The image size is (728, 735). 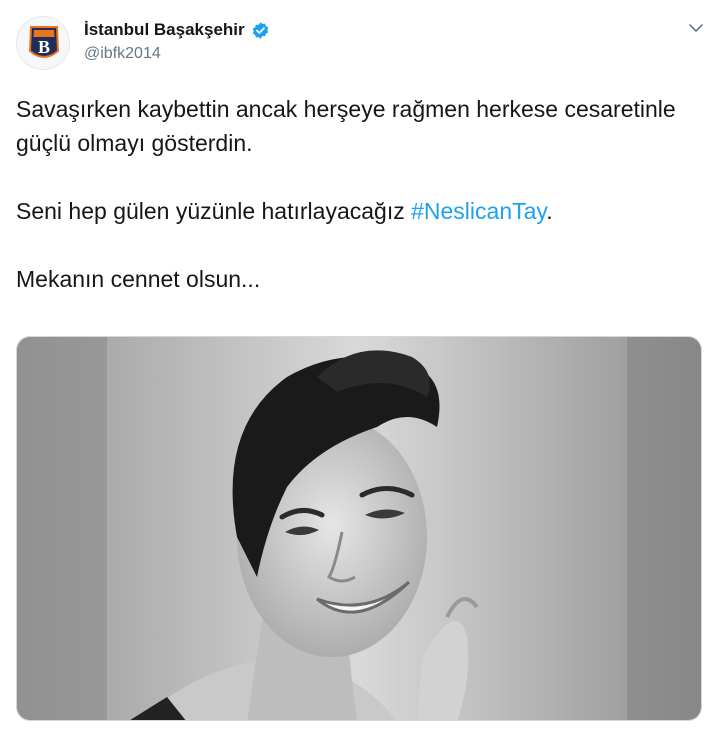 I want to click on display-name: İstanbul Başakşehir, so click(x=164, y=30).